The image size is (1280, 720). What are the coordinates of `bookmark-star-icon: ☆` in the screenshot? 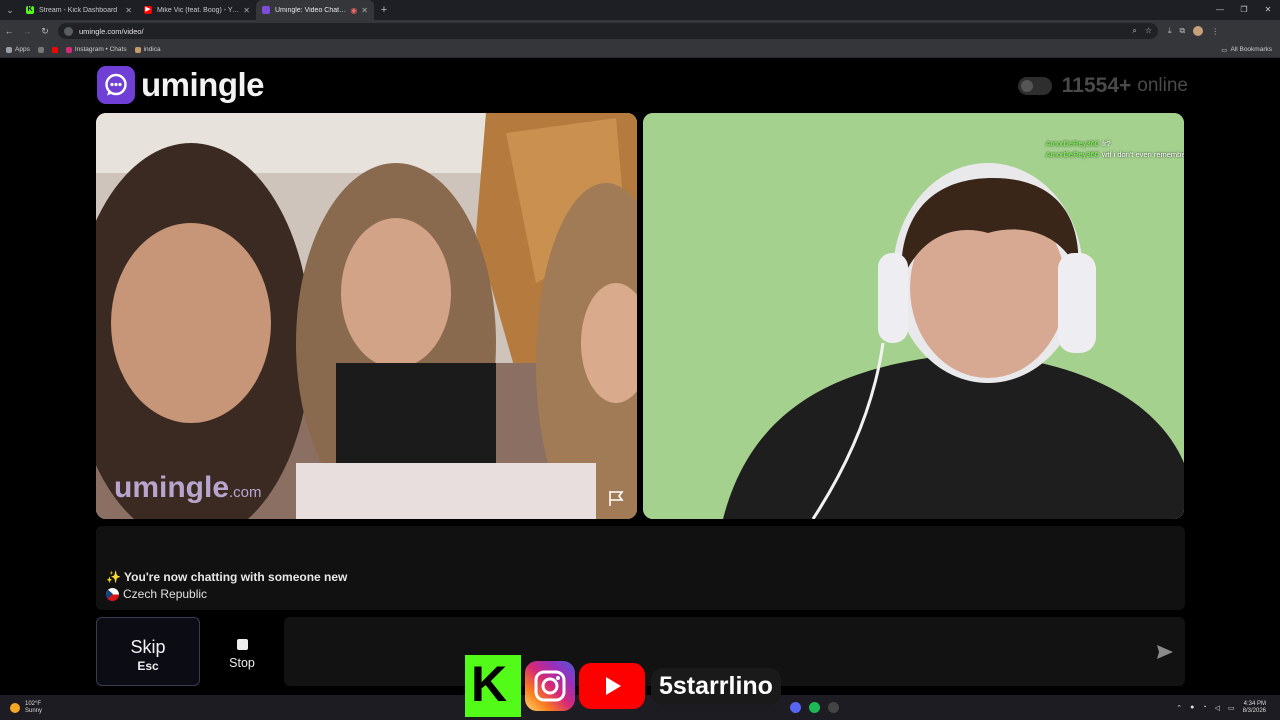 It's located at (1148, 31).